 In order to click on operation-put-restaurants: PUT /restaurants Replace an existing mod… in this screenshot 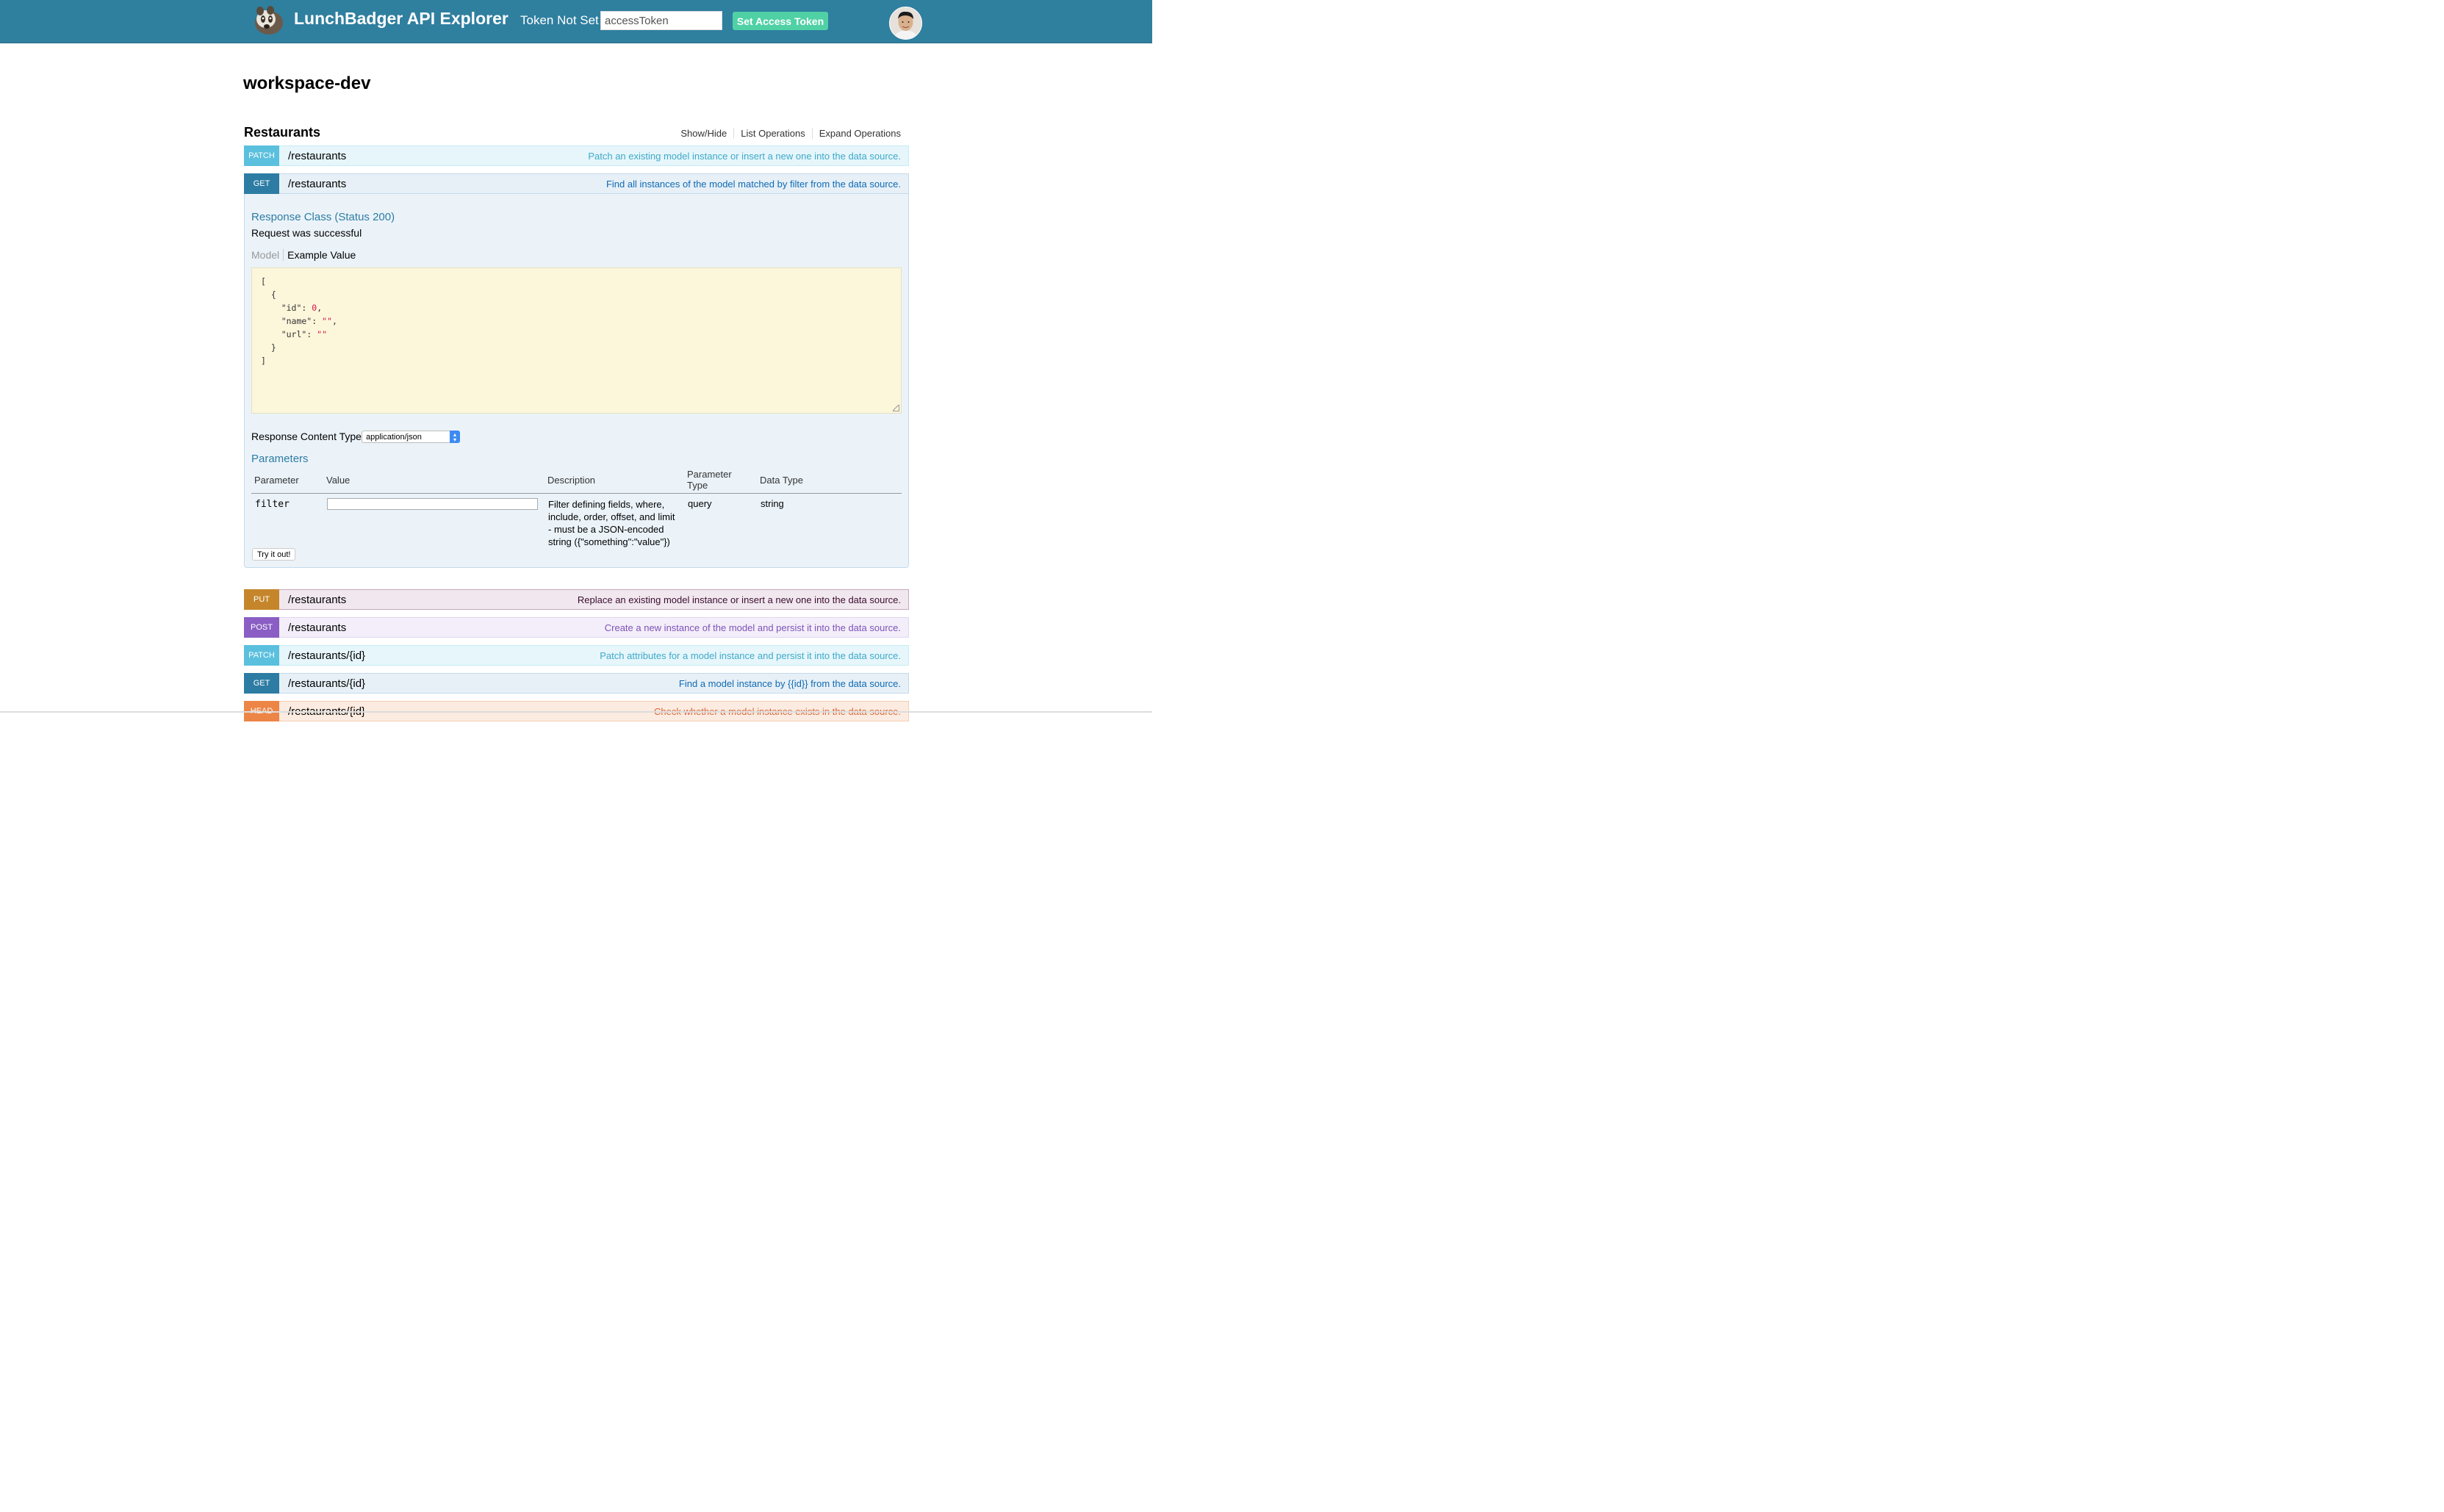, I will do `click(576, 599)`.